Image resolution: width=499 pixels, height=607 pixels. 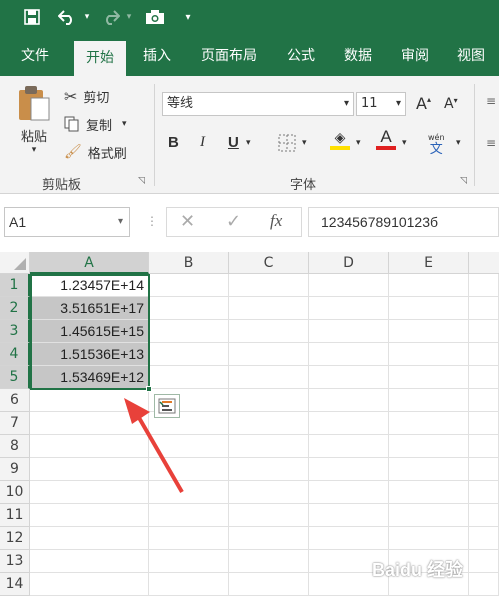 What do you see at coordinates (386, 139) in the screenshot?
I see `font-color-button: A` at bounding box center [386, 139].